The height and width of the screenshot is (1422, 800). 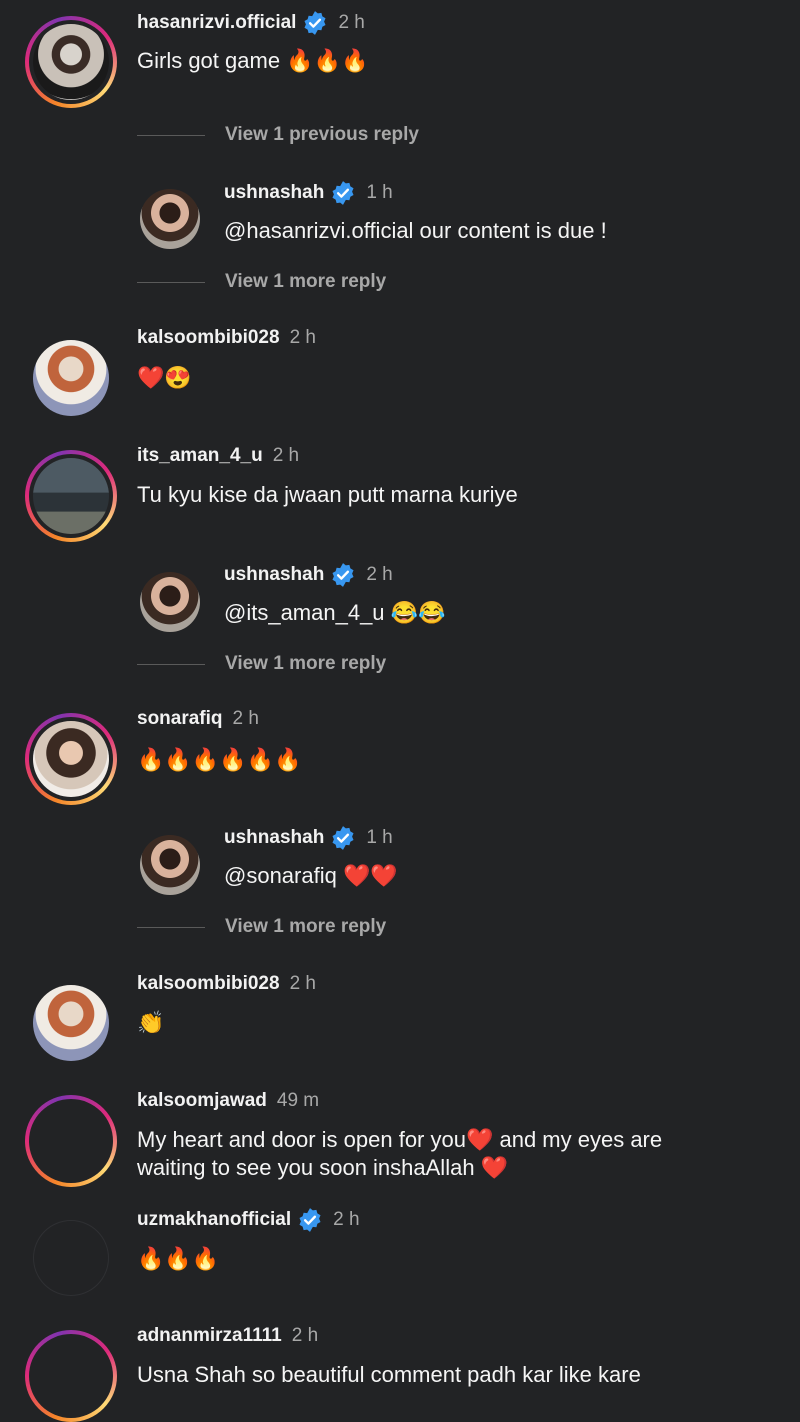 I want to click on comment-text: 🔥🔥🔥🔥🔥🔥, so click(x=219, y=759).